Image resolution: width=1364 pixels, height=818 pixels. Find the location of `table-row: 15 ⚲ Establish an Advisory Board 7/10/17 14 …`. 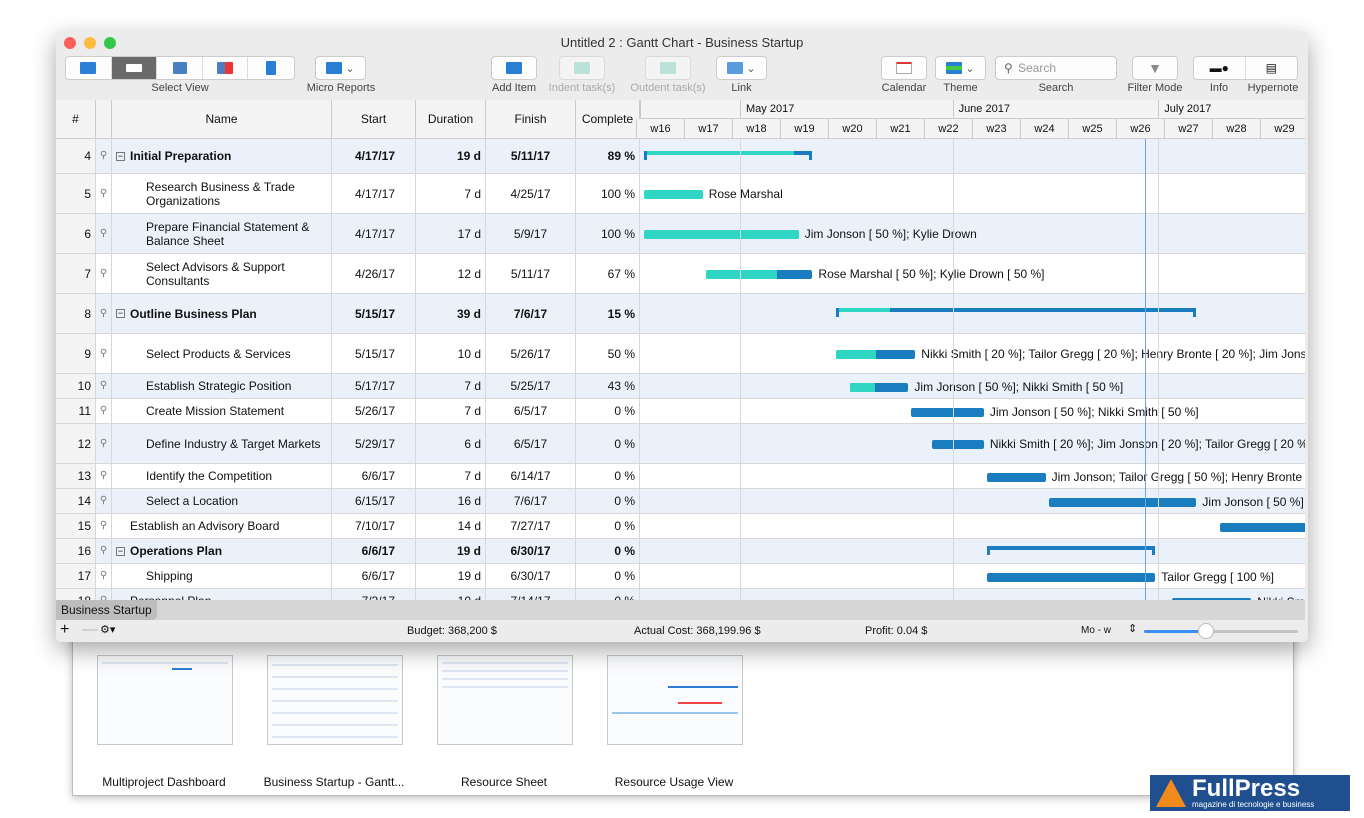

table-row: 15 ⚲ Establish an Advisory Board 7/10/17 14 … is located at coordinates (680, 526).